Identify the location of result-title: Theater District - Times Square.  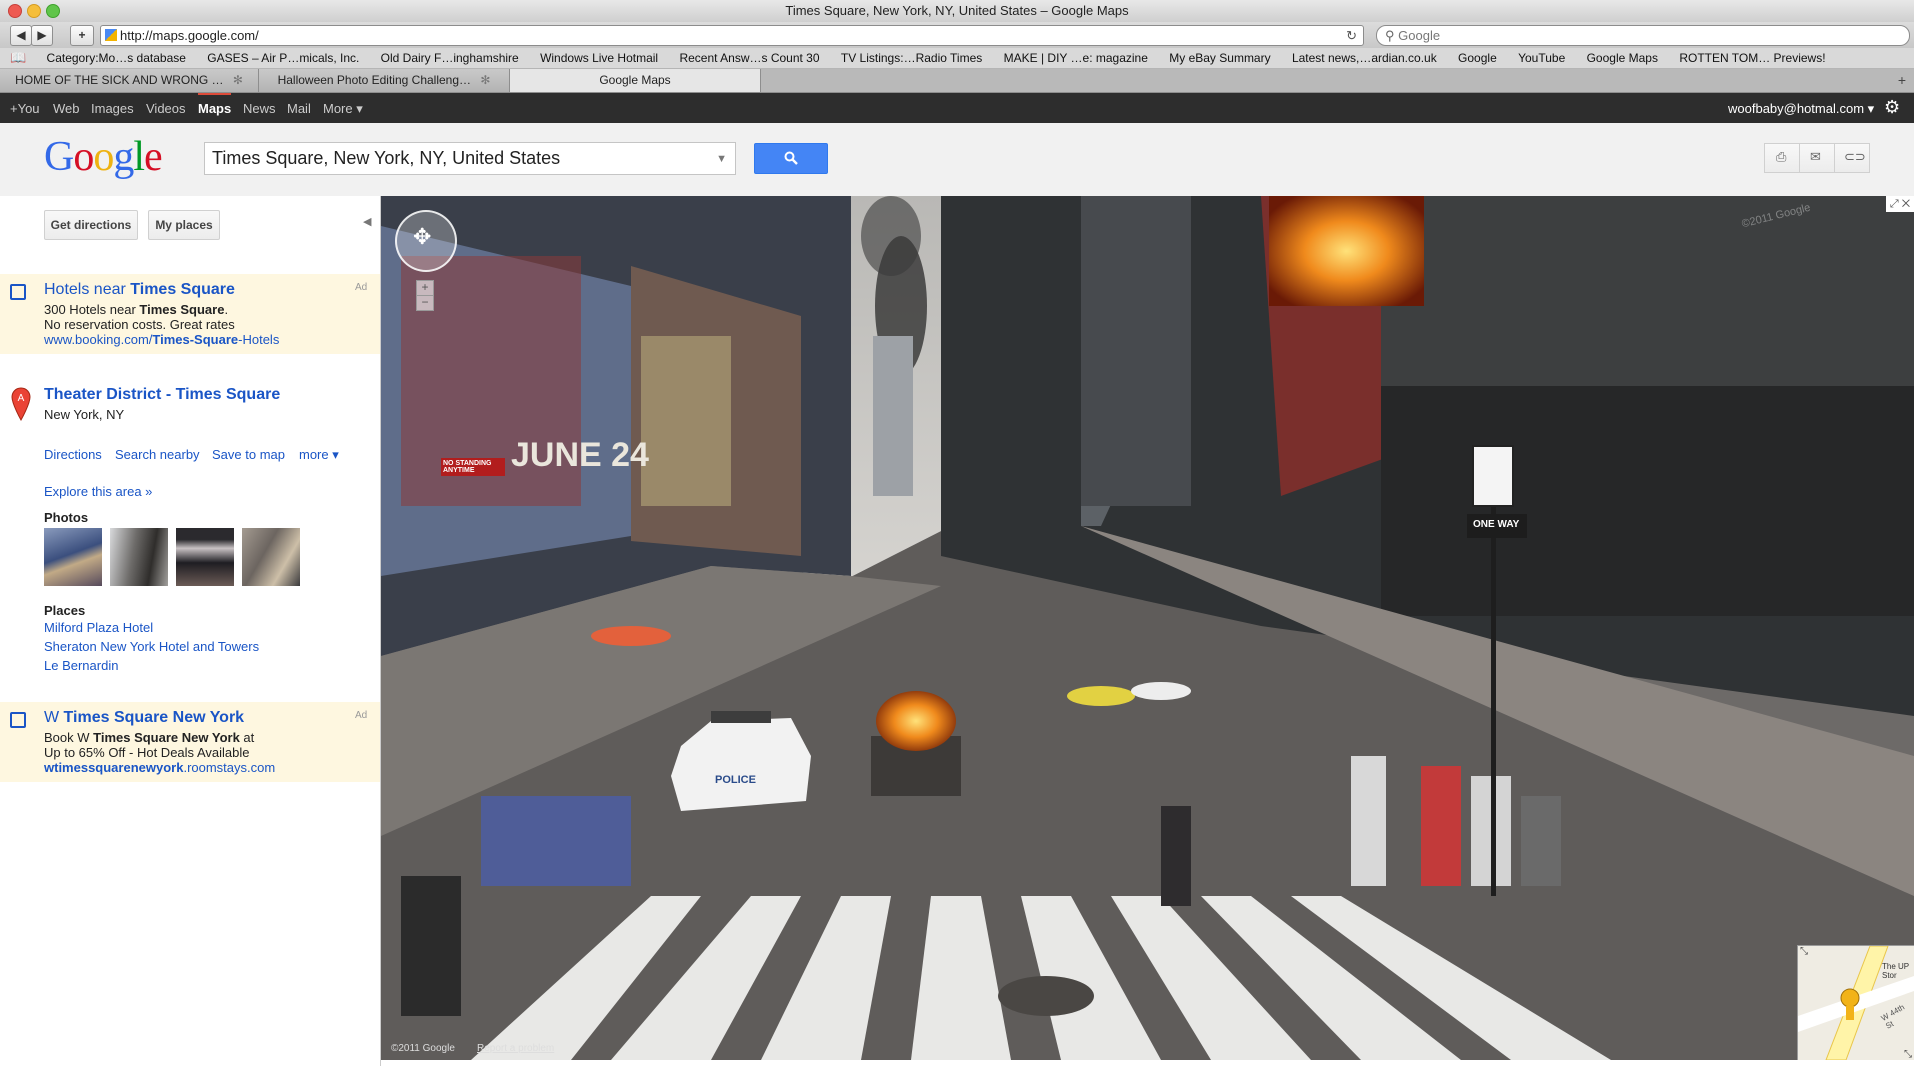
(162, 395).